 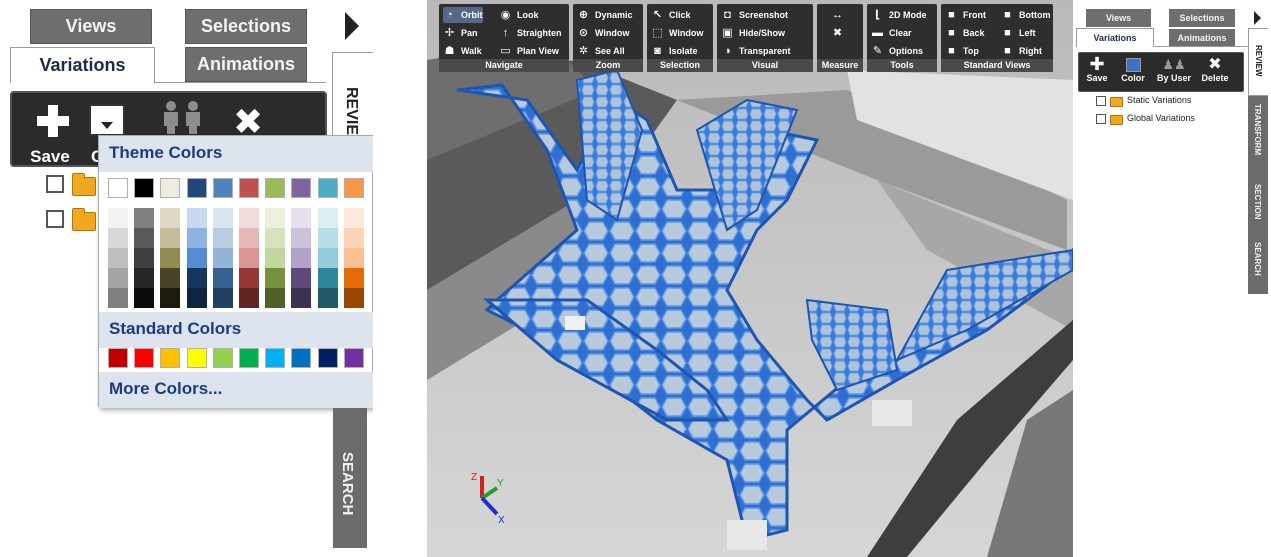 I want to click on color-button: Color, so click(x=1133, y=69).